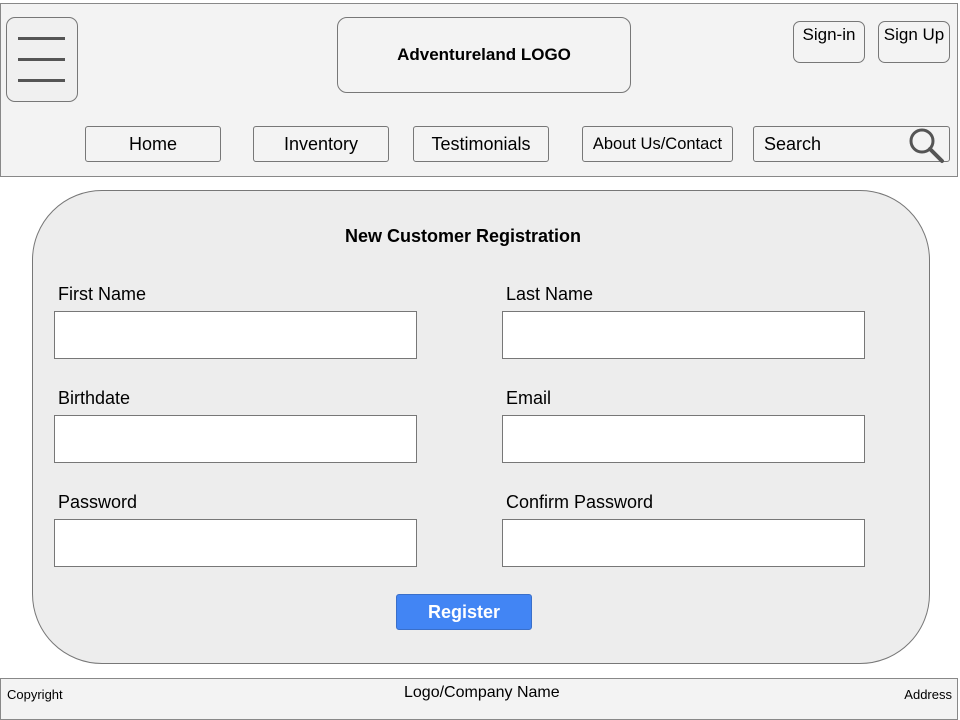 This screenshot has width=960, height=720. Describe the element at coordinates (683, 543) in the screenshot. I see `confirm-password-field` at that location.